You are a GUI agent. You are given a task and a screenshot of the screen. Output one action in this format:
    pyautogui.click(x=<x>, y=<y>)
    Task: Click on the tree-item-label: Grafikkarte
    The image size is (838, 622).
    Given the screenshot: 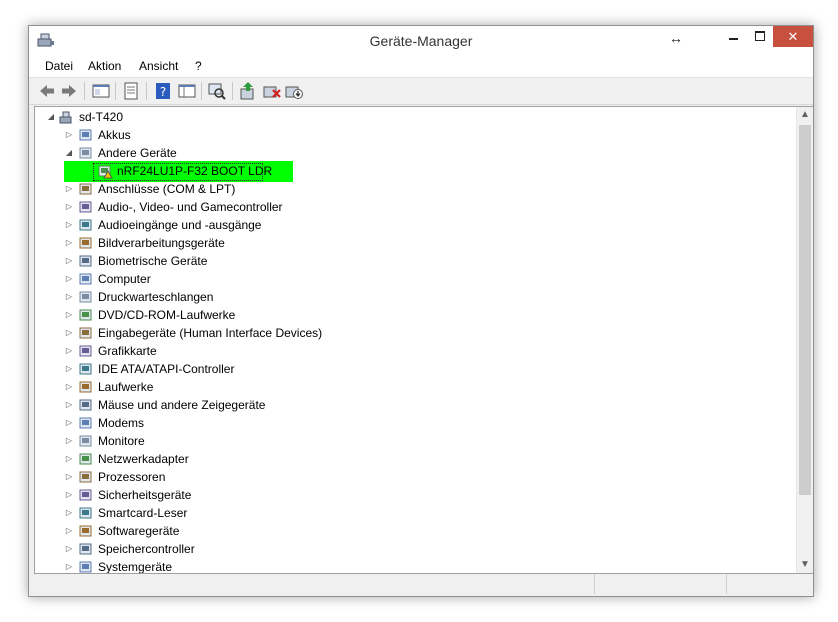 What is the action you would take?
    pyautogui.click(x=127, y=351)
    